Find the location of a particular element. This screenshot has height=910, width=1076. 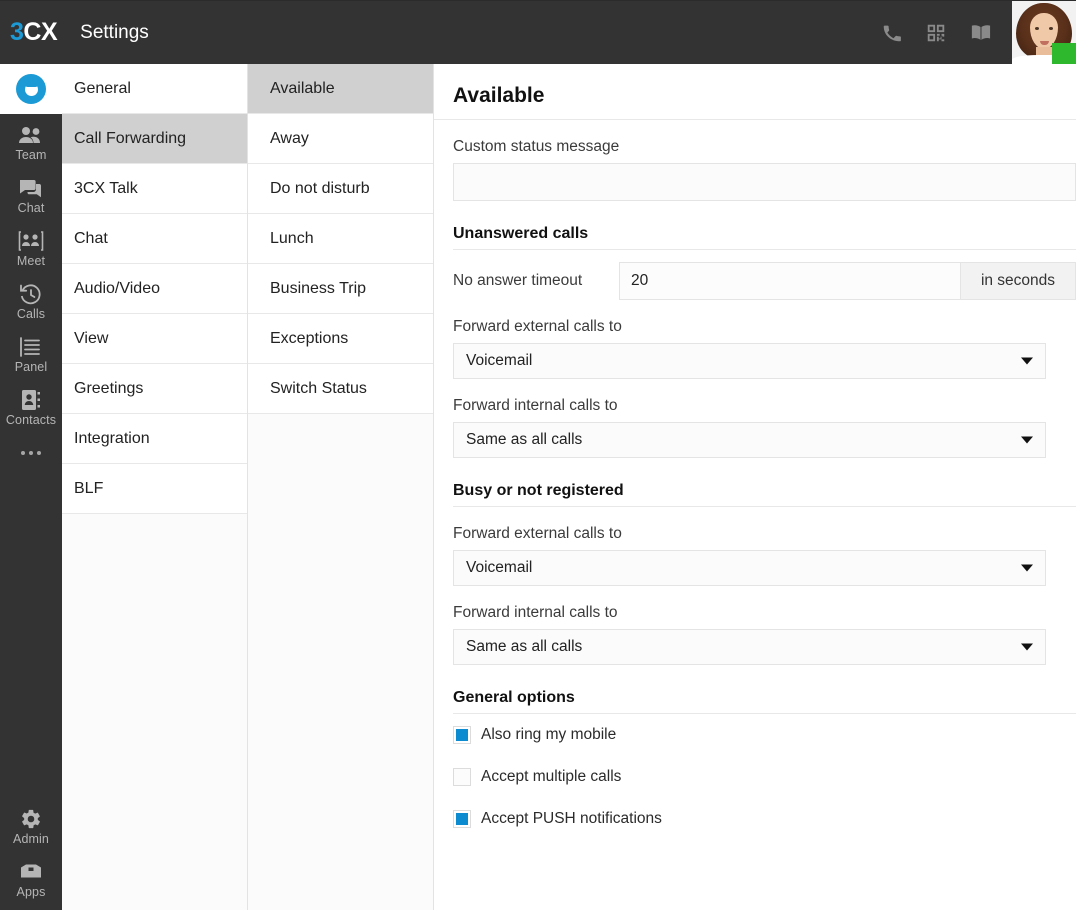

unanswered-external-select: Voicemail is located at coordinates (749, 361).